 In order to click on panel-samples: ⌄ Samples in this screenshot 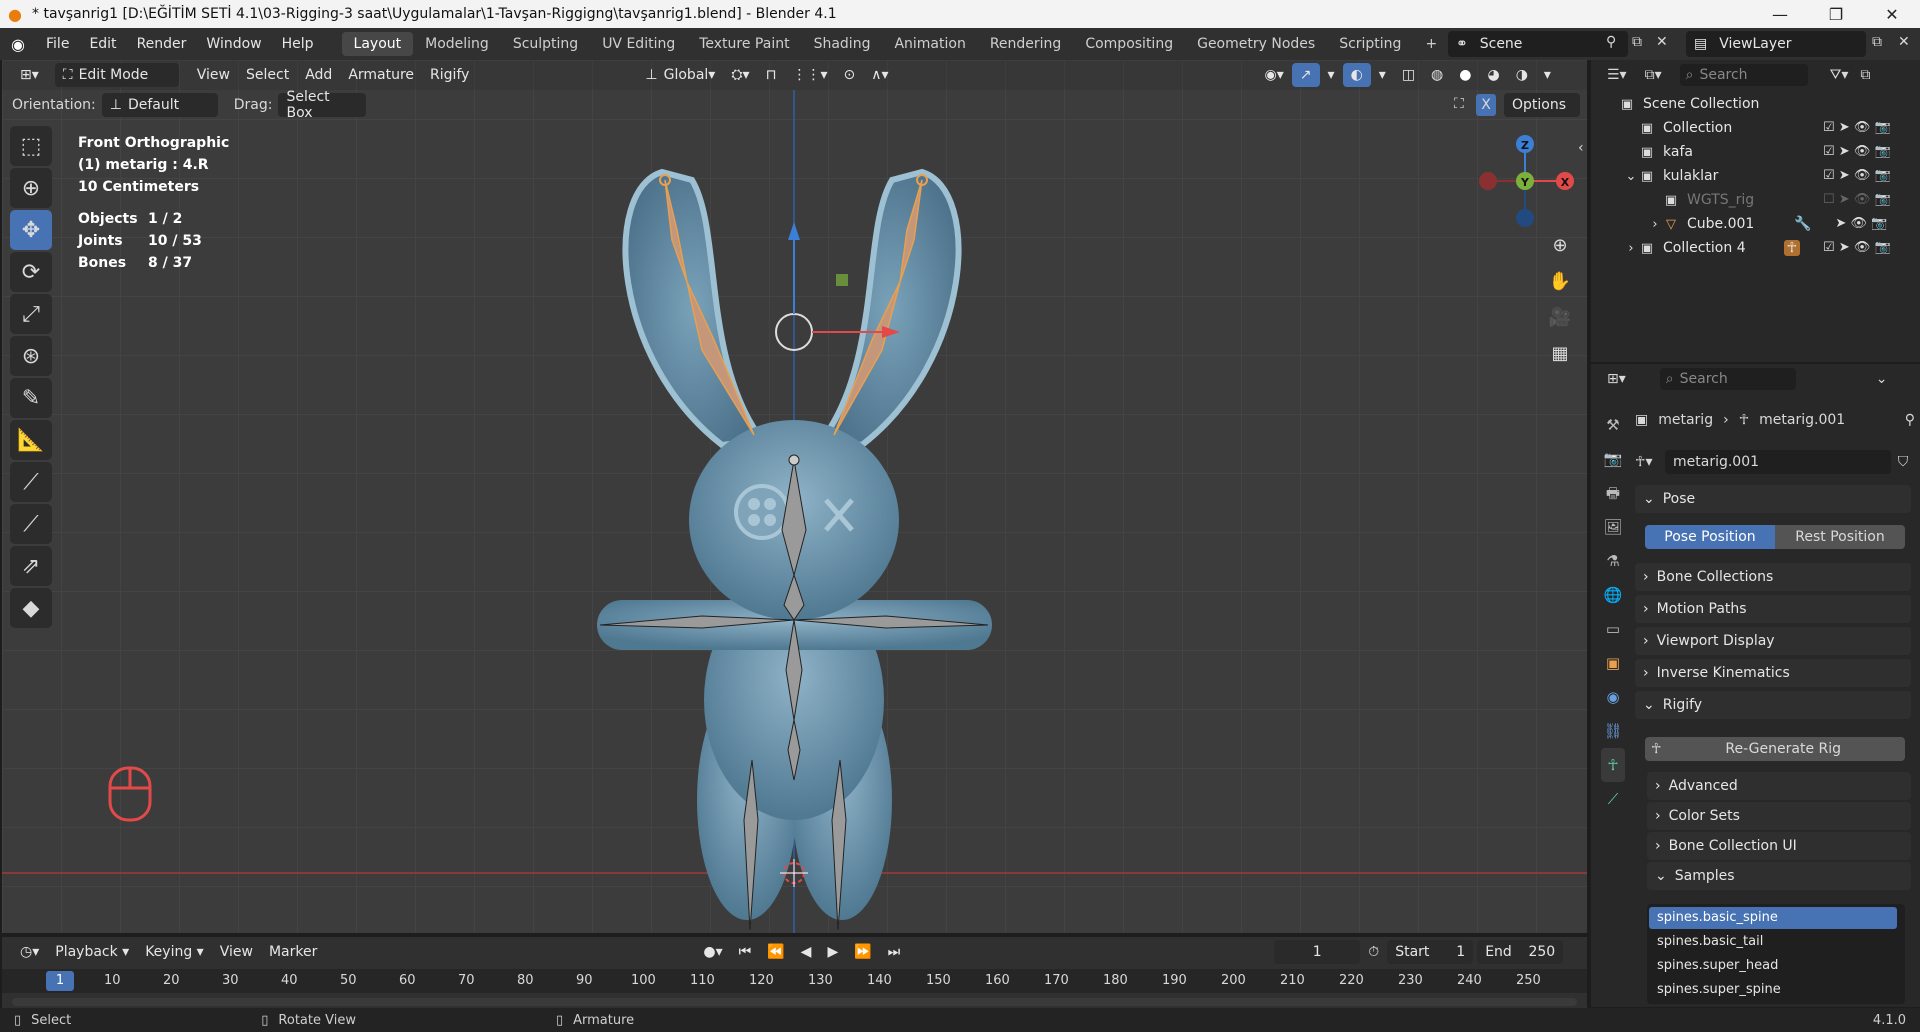, I will do `click(1779, 876)`.